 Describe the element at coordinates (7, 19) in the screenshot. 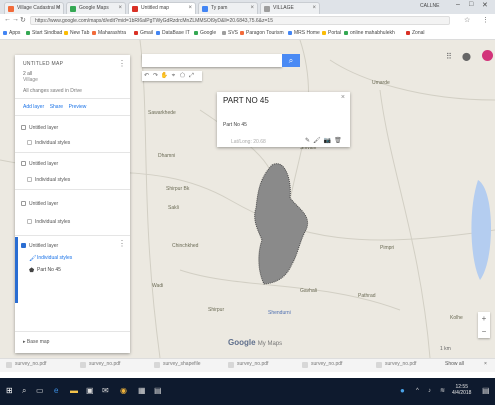

I see `back-icon: ←` at that location.